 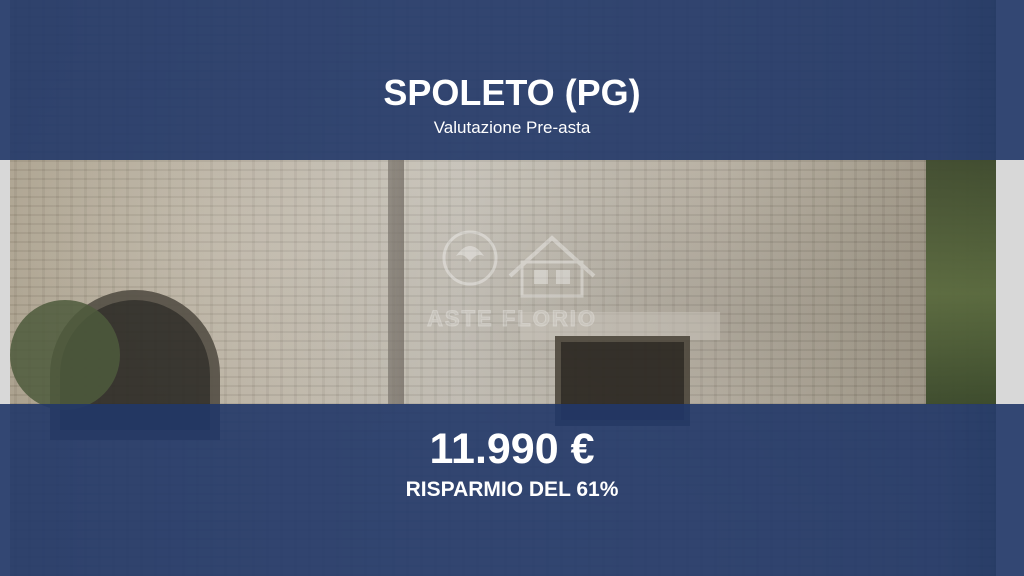 What do you see at coordinates (512, 319) in the screenshot?
I see `watermark-text: ASTE FLORIO` at bounding box center [512, 319].